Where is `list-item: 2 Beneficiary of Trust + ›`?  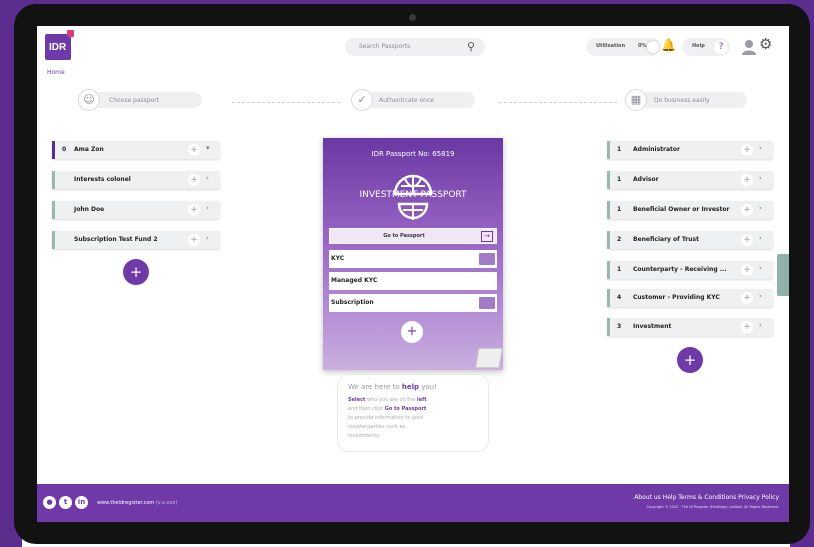
list-item: 2 Beneficiary of Trust + › is located at coordinates (690, 240).